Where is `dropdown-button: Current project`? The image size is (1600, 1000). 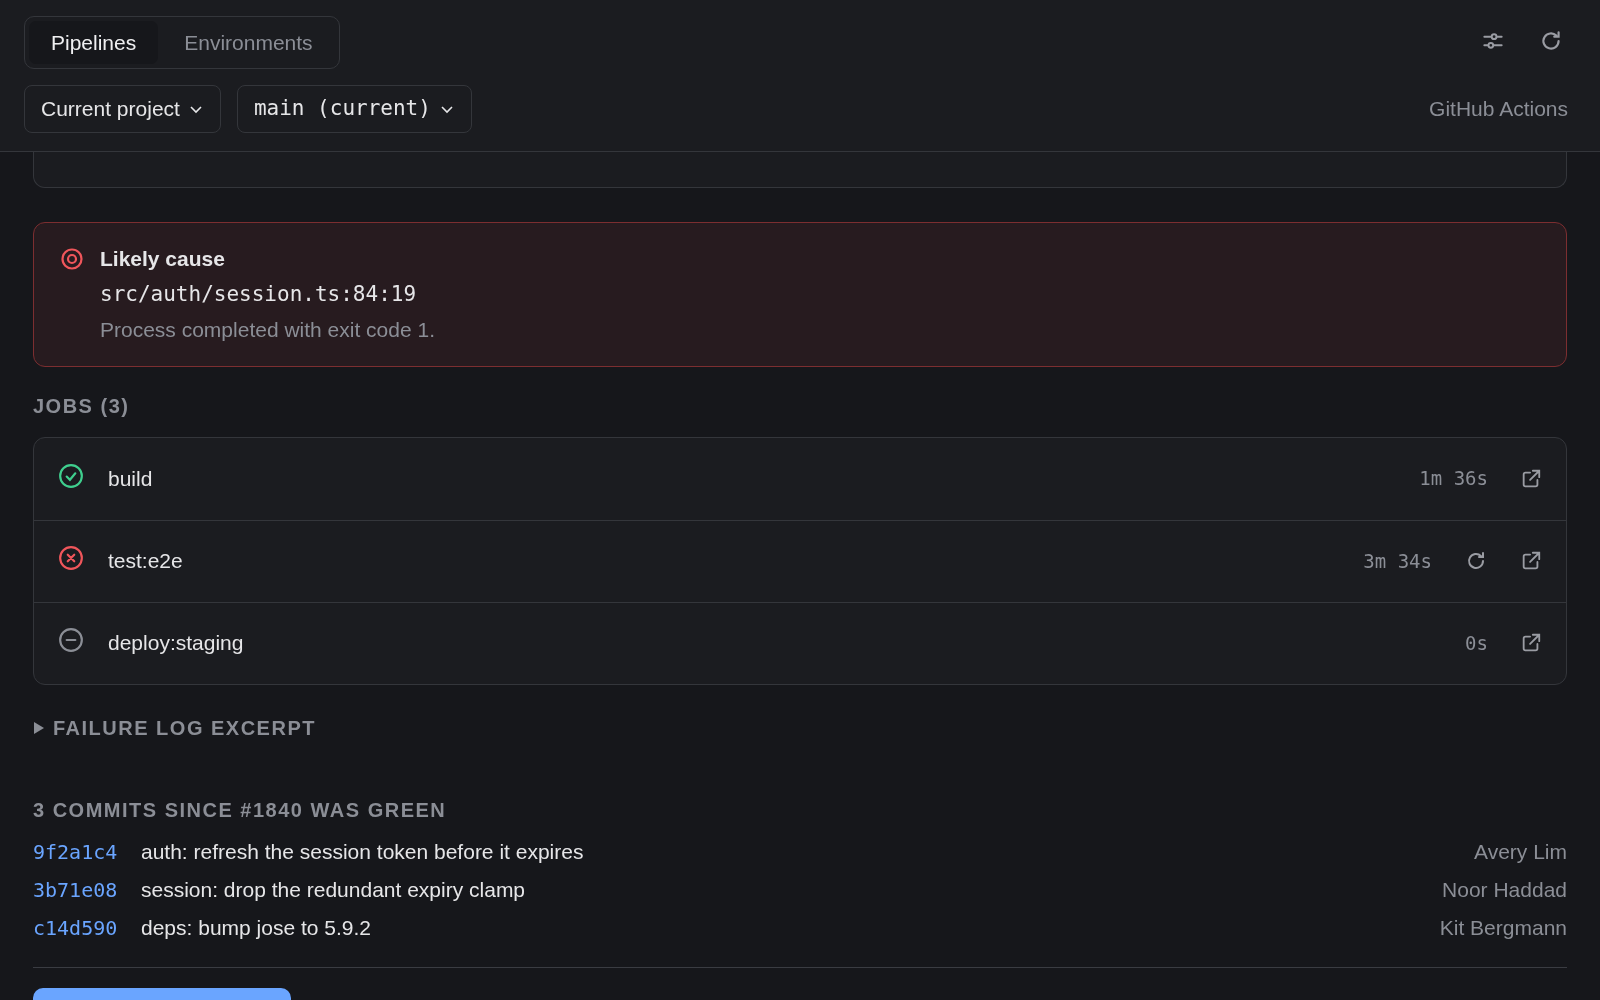
dropdown-button: Current project is located at coordinates (122, 109).